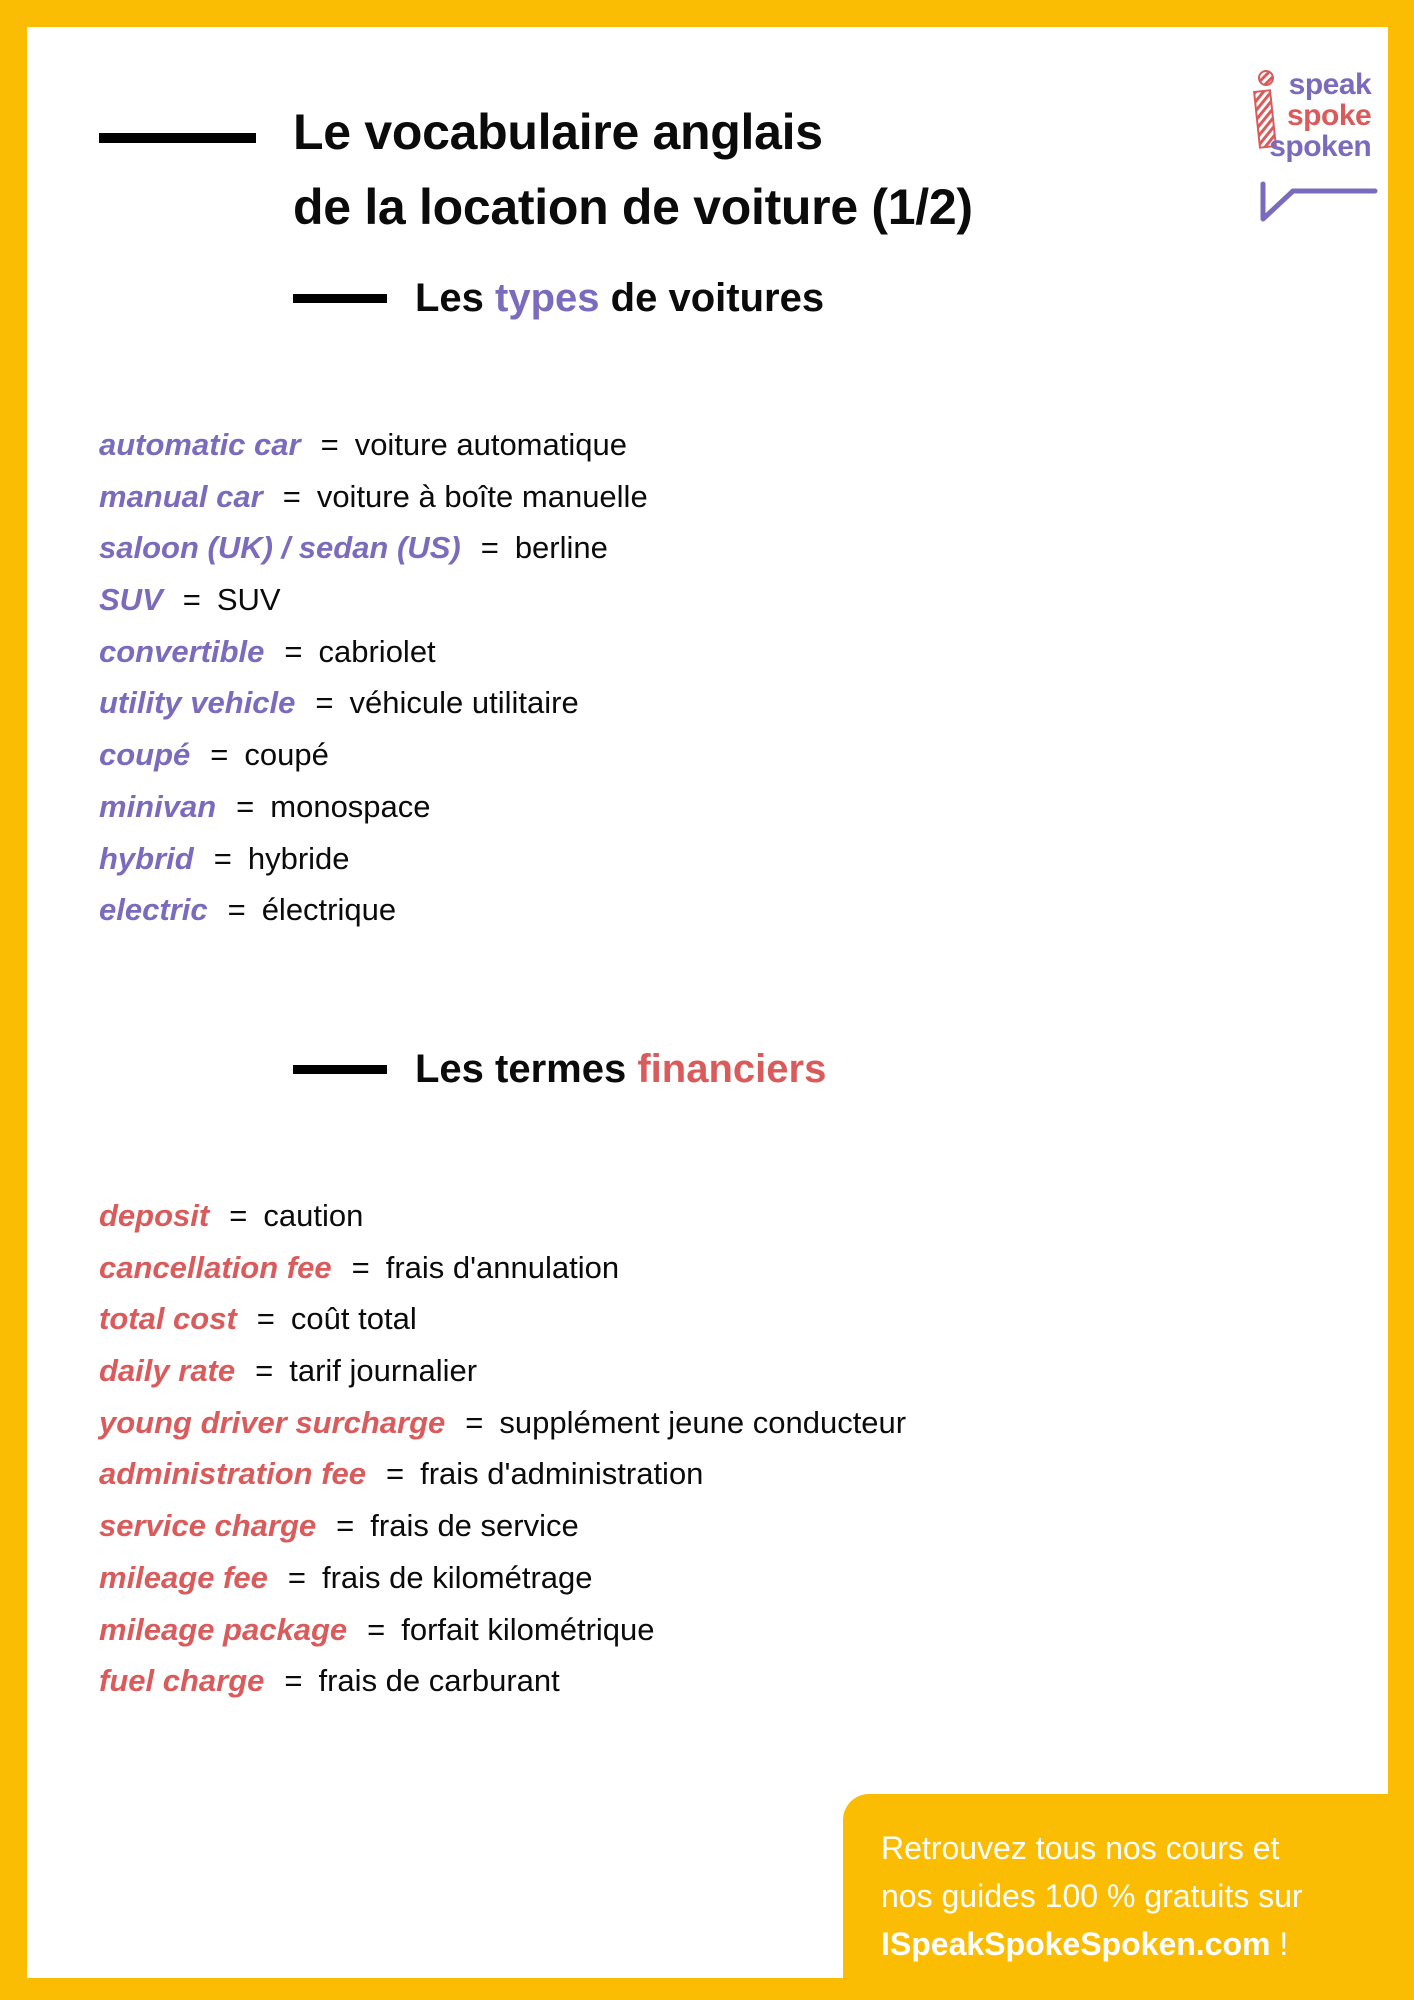 Image resolution: width=1414 pixels, height=2000 pixels. I want to click on term-en: utility vehicle, so click(197, 703).